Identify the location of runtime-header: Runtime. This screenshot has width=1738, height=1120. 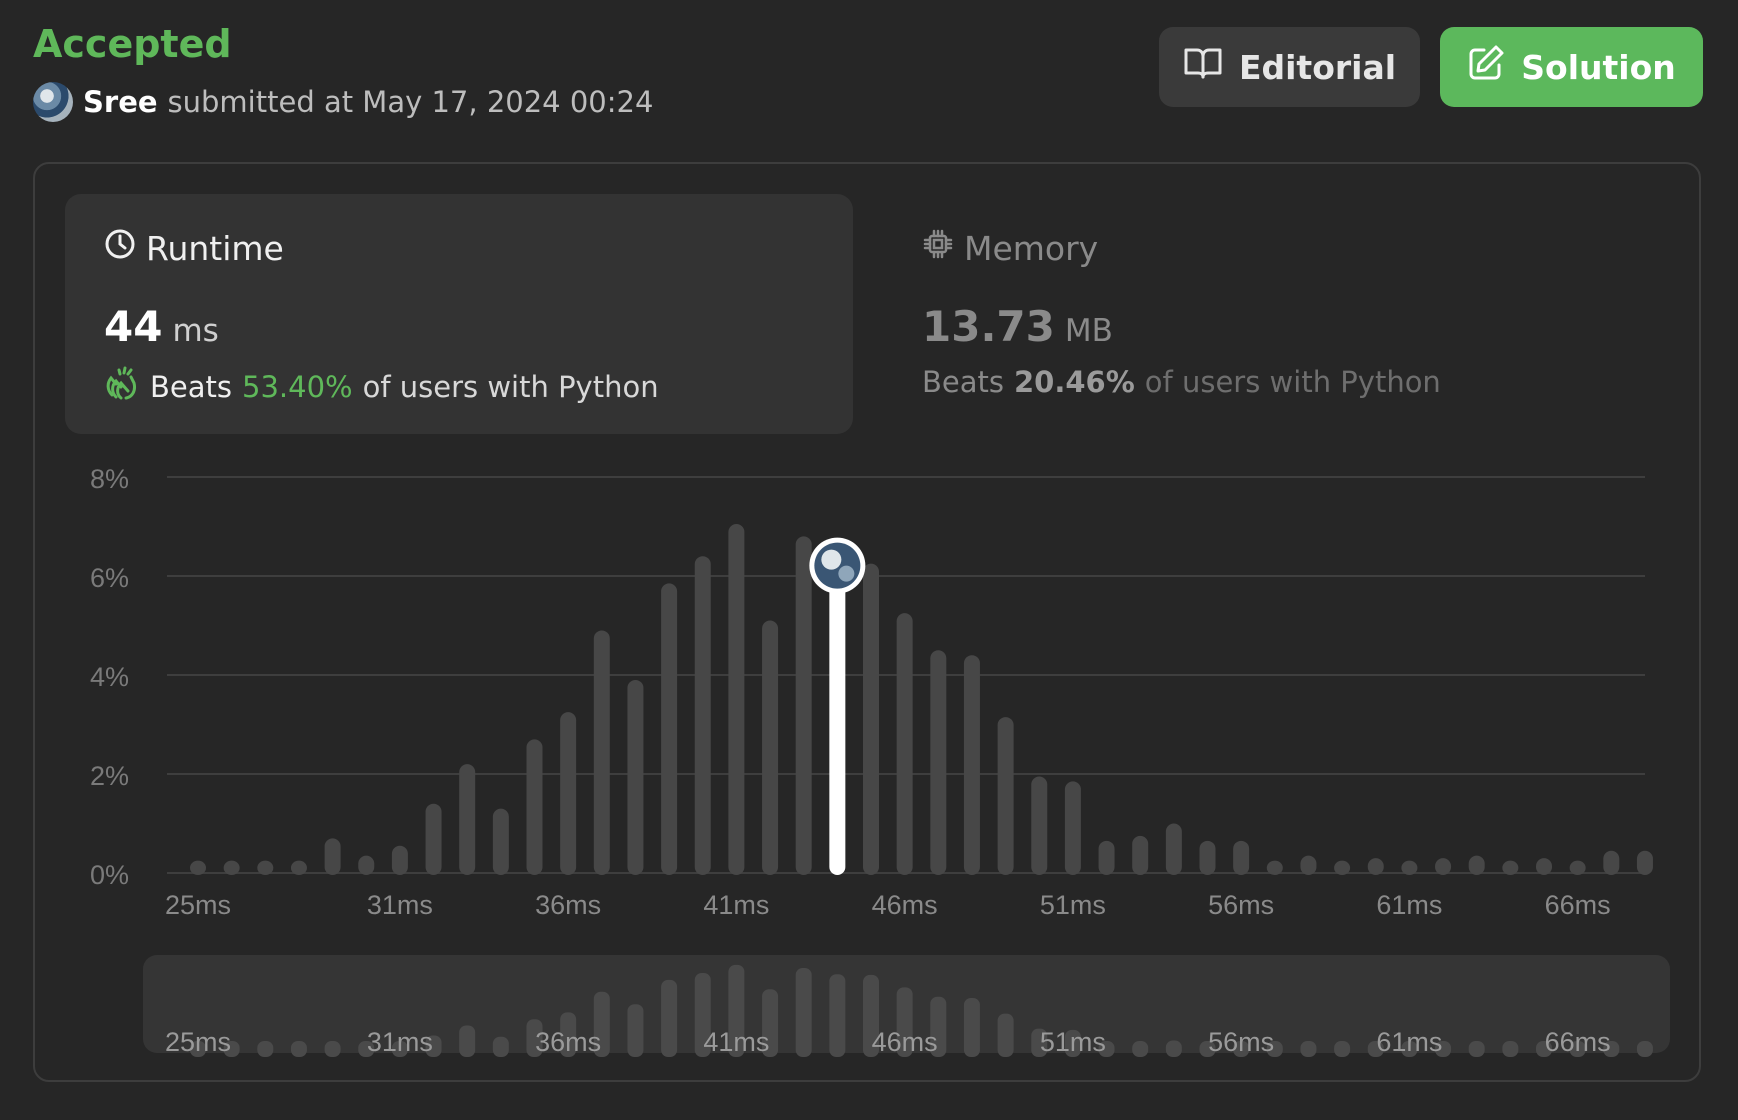
(194, 248).